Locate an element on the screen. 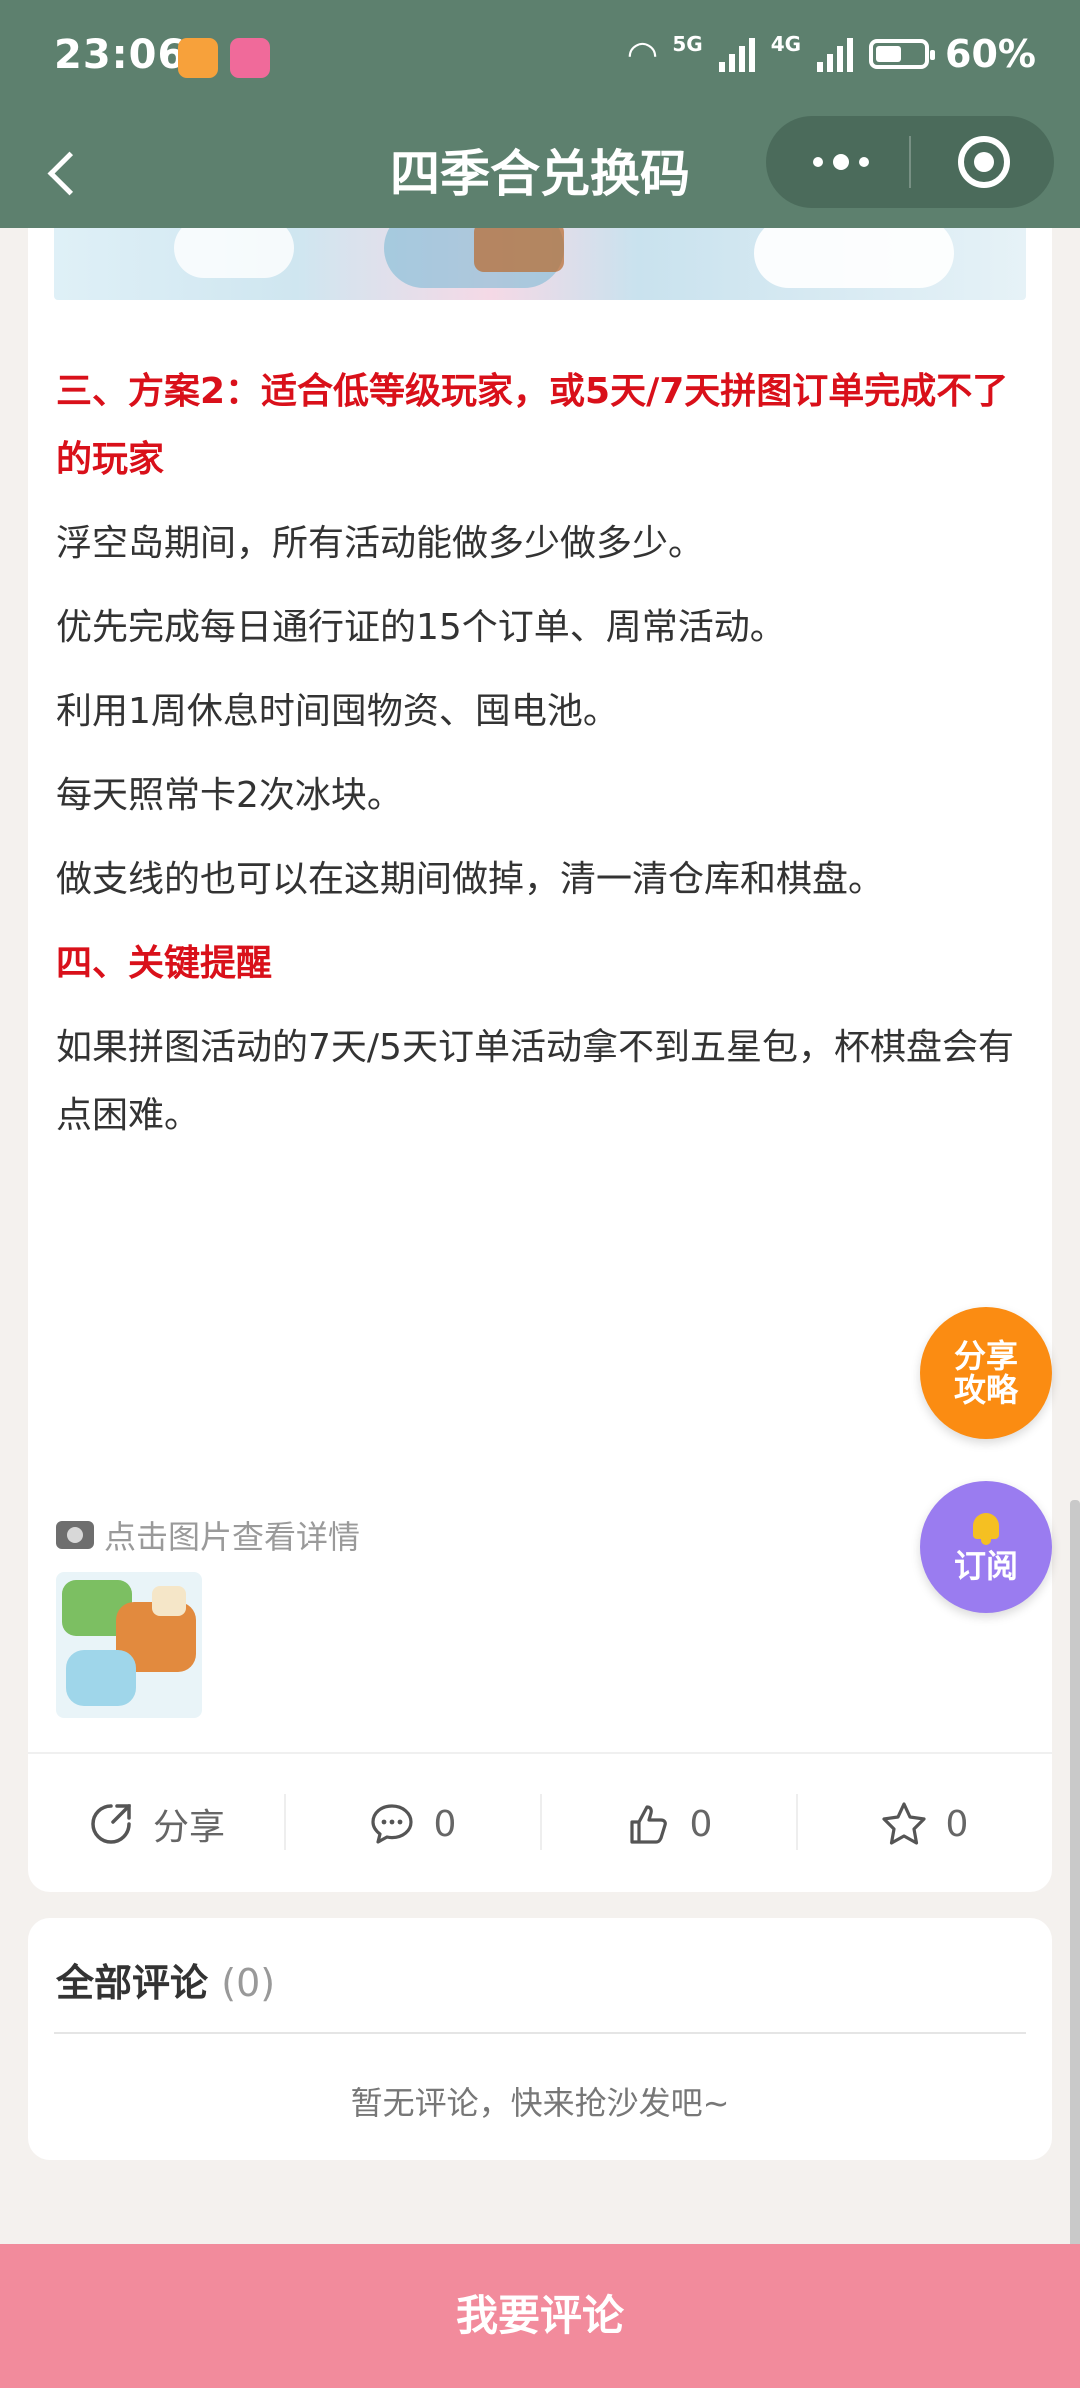  paragraph: 每天照常卡2次冰块。 is located at coordinates (229, 795).